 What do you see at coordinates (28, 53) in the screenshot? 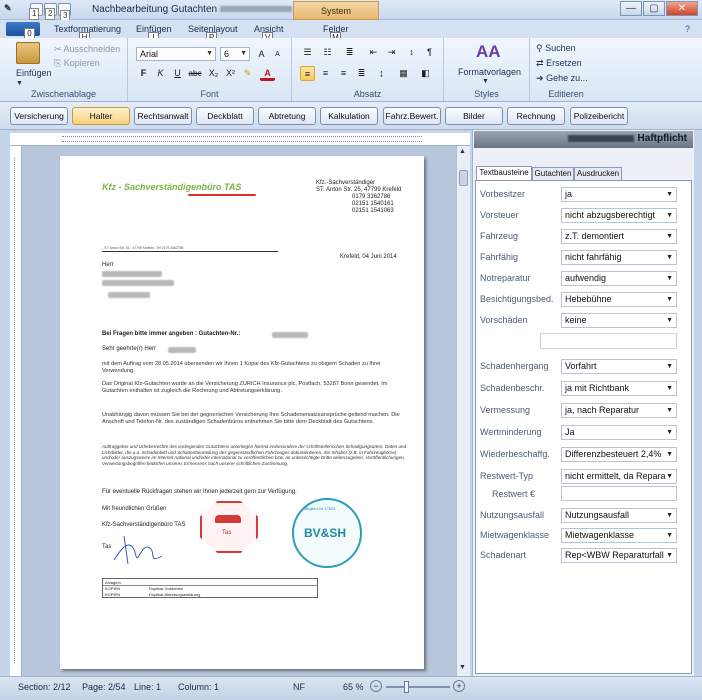
I see `paste-icon` at bounding box center [28, 53].